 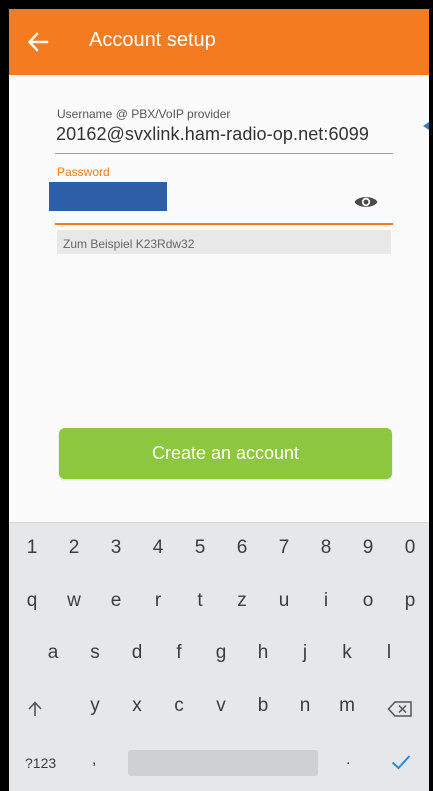 What do you see at coordinates (144, 114) in the screenshot?
I see `username-label: Username @ PBX/VoIP provider` at bounding box center [144, 114].